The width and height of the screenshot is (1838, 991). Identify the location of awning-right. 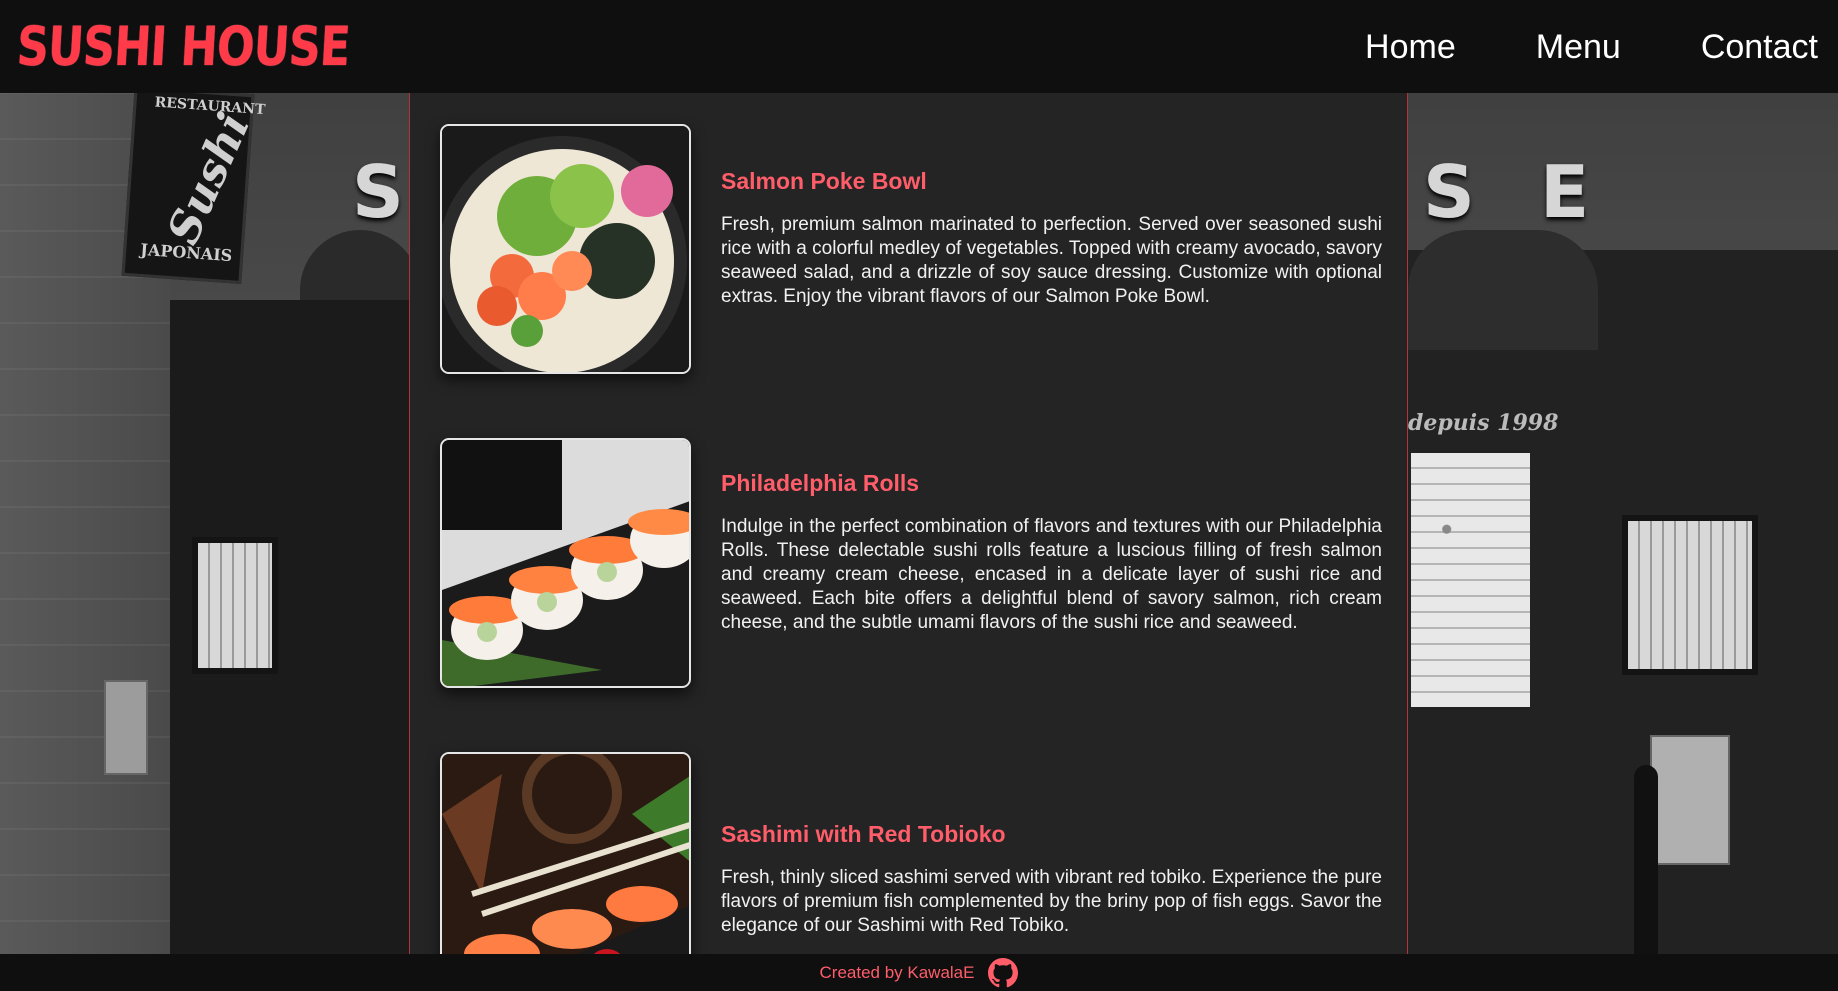
(1503, 290).